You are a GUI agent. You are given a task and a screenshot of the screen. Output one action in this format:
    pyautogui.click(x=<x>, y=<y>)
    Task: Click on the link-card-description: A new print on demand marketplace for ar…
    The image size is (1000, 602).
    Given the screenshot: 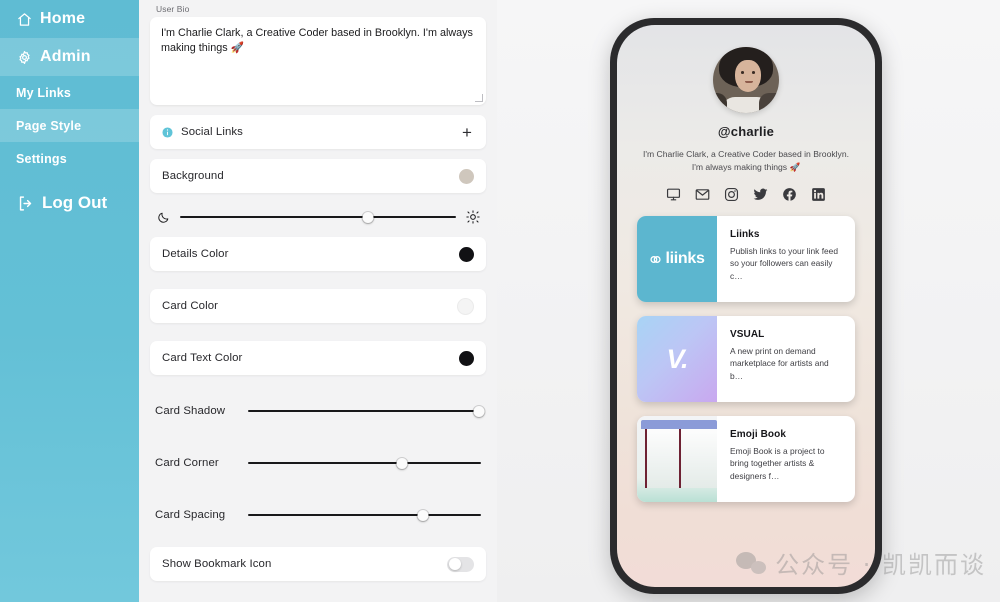 What is the action you would take?
    pyautogui.click(x=779, y=363)
    